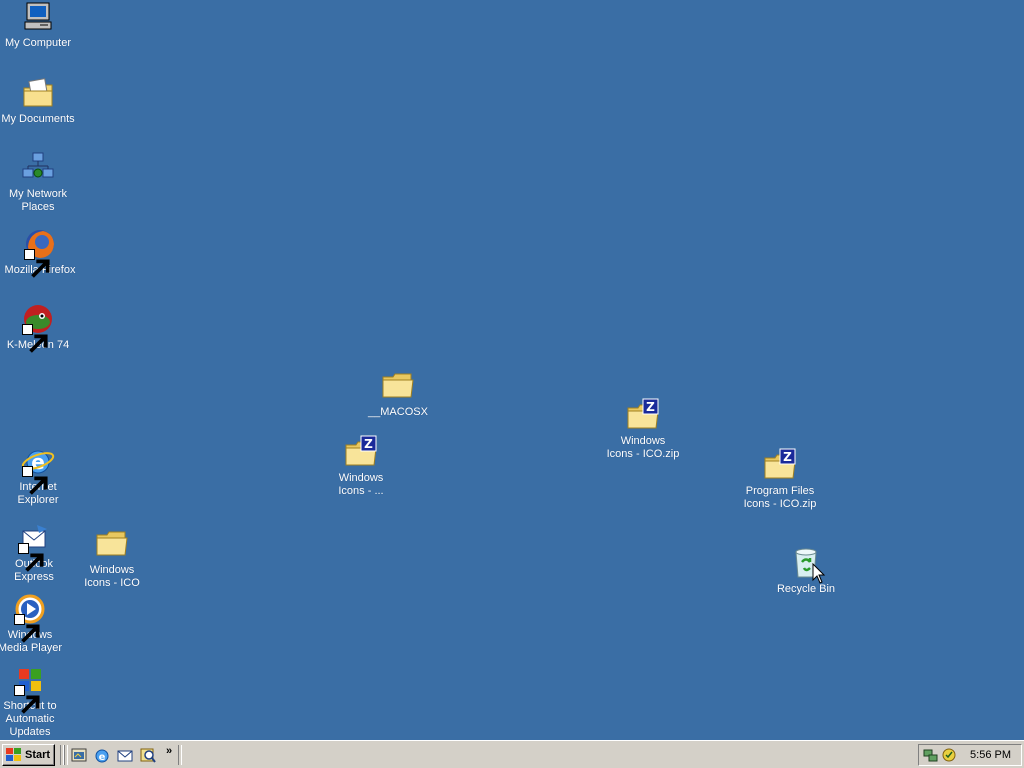  I want to click on internet-explorer-shortcut: e Internet Explorer, so click(38, 475).